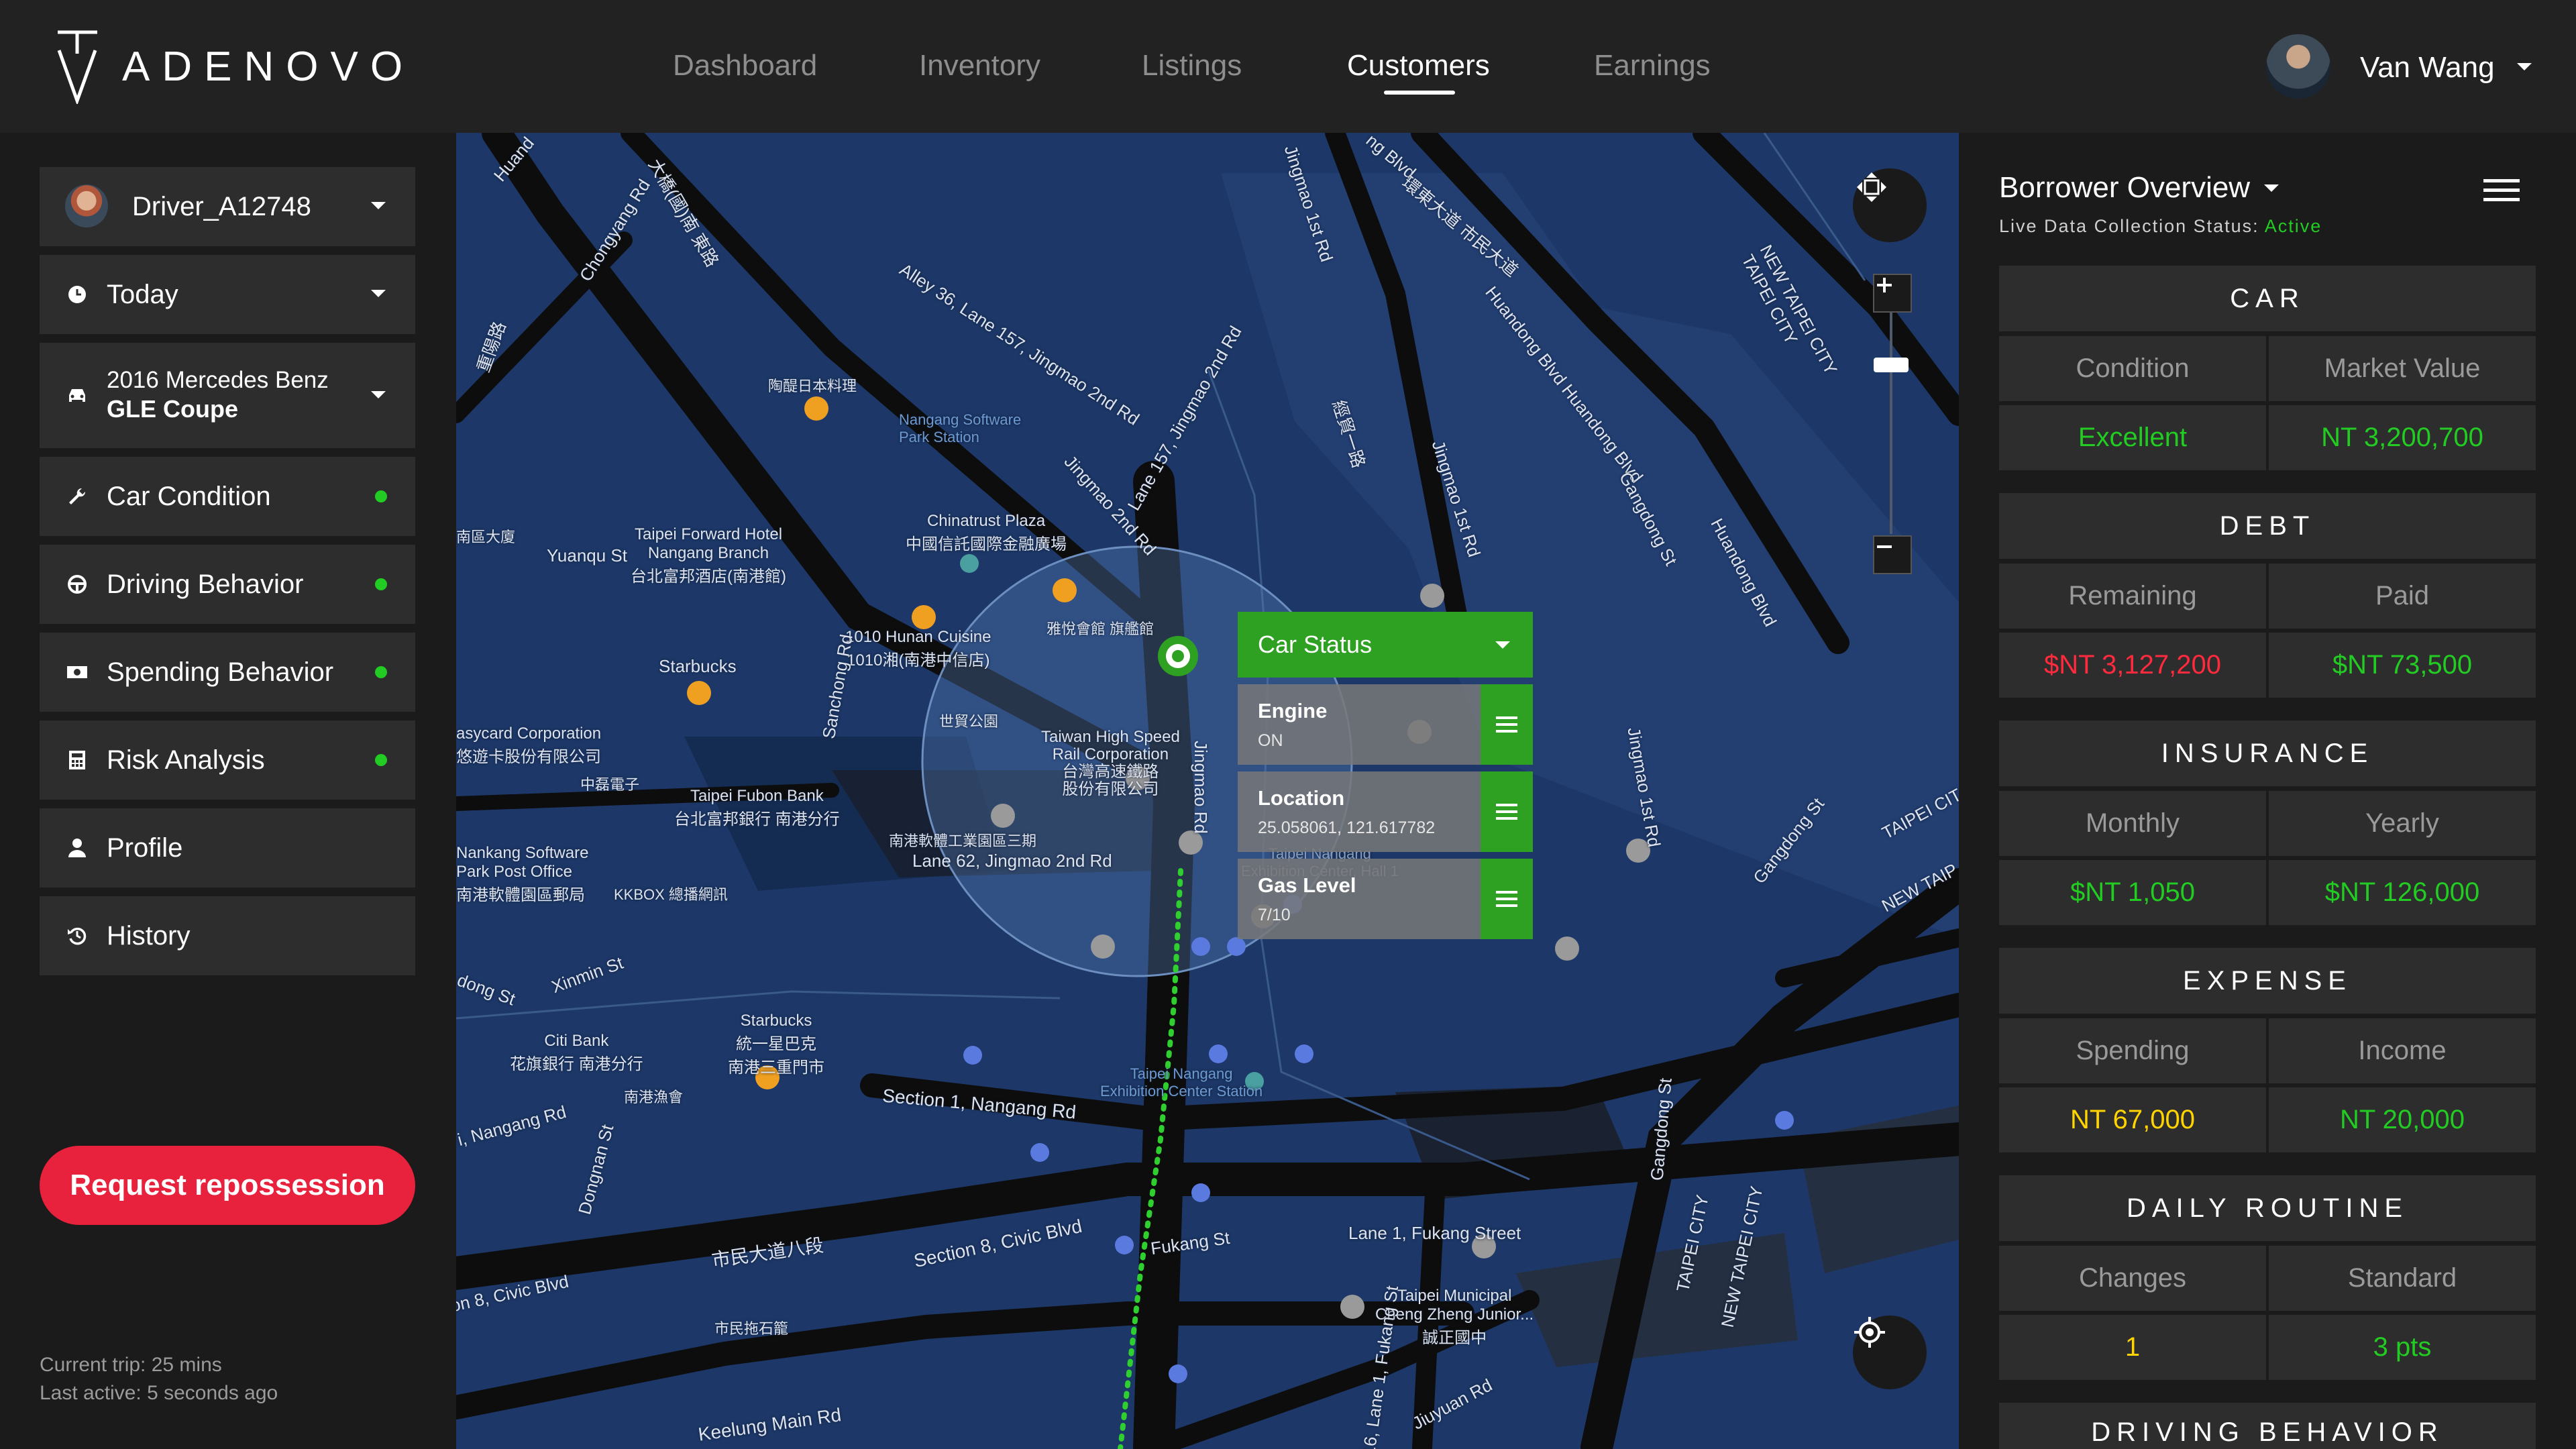 The image size is (2576, 1449). I want to click on nav-listings: Listings, so click(1192, 66).